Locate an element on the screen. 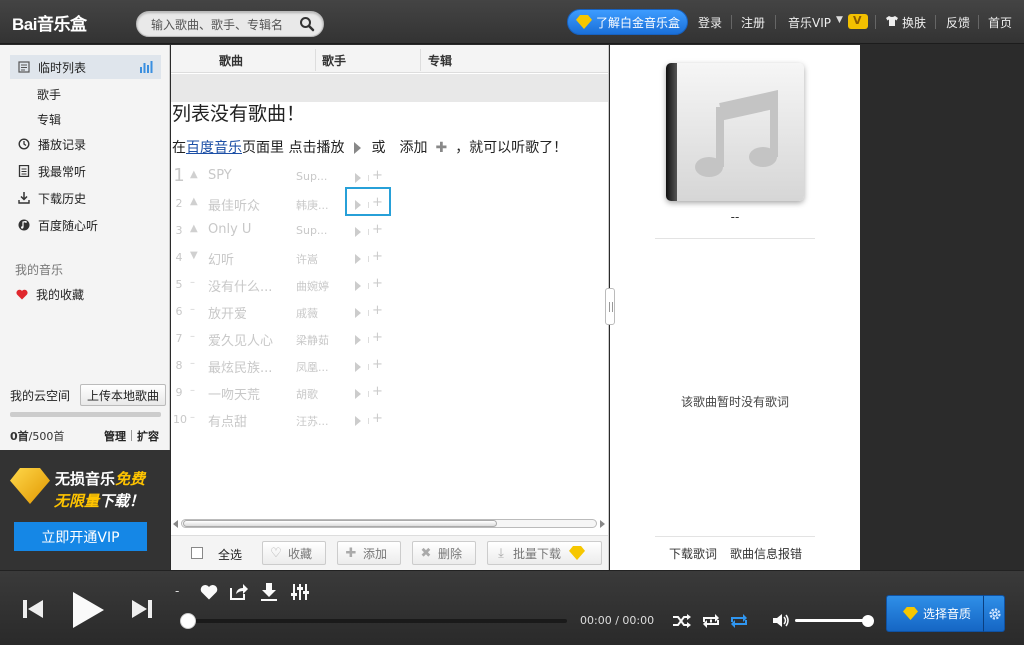 The width and height of the screenshot is (1024, 645). sidebar-item-album: 专辑 is located at coordinates (49, 119).